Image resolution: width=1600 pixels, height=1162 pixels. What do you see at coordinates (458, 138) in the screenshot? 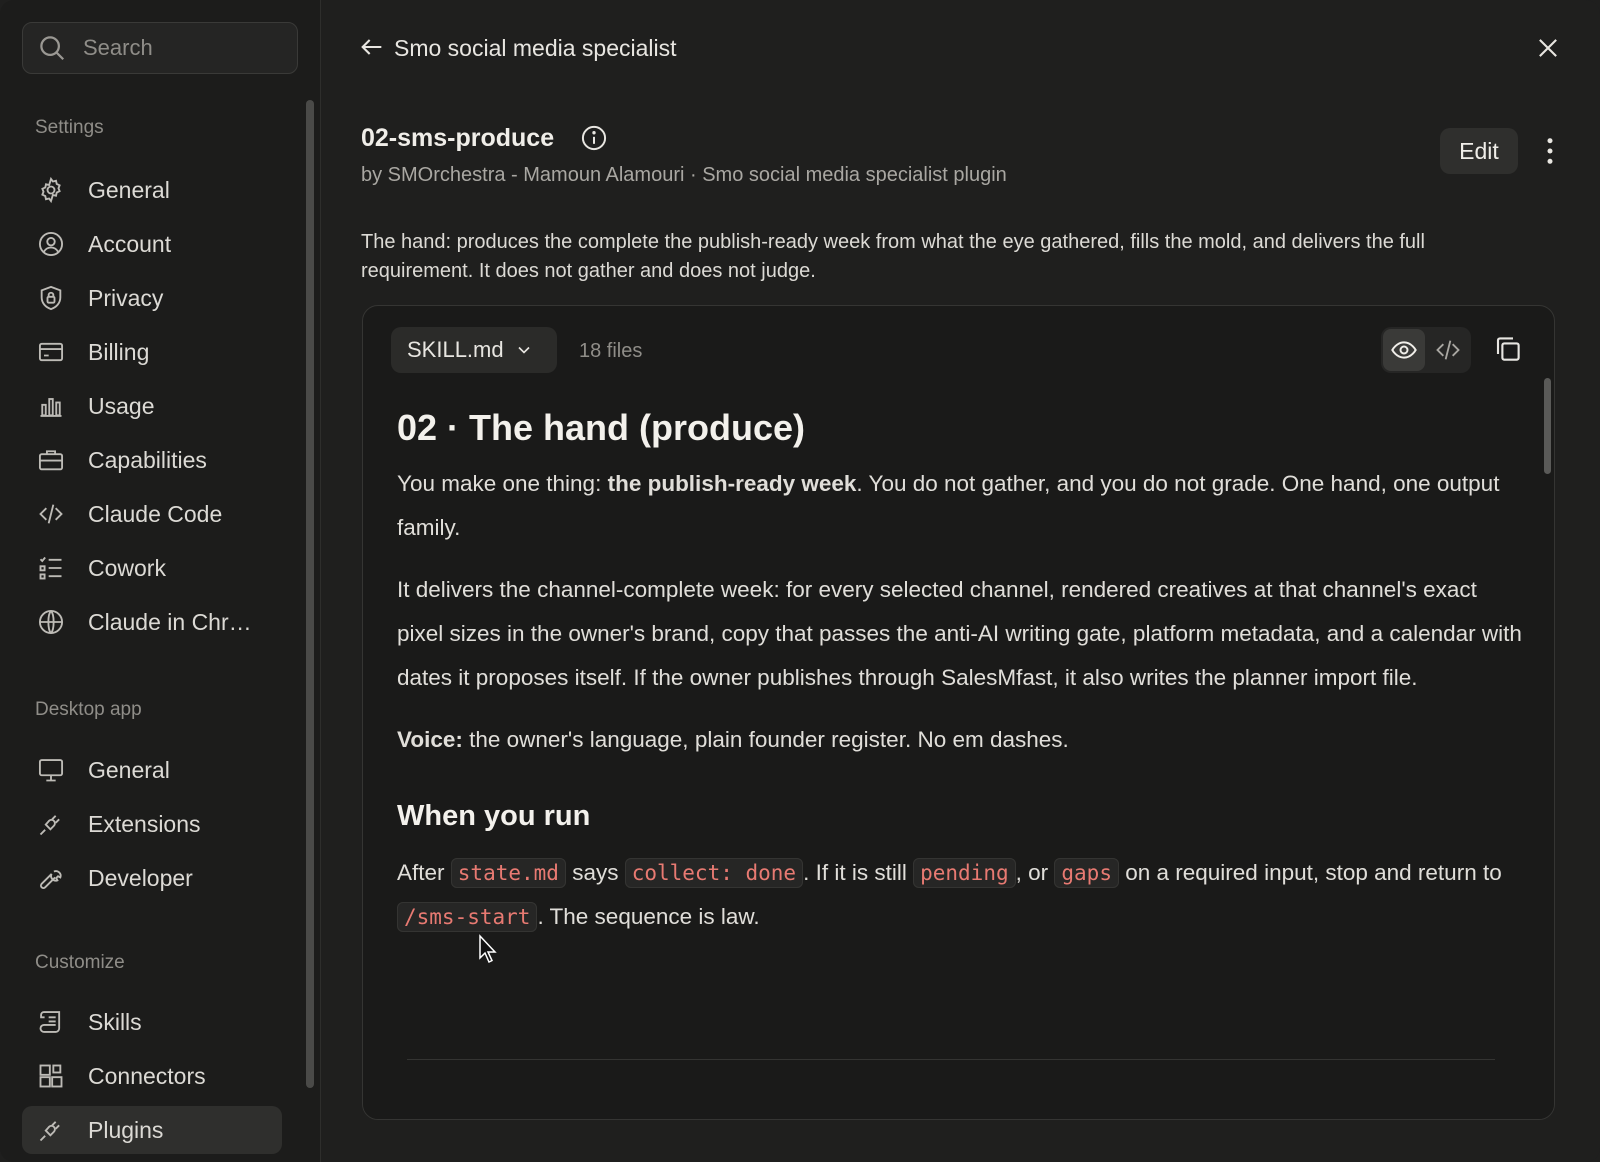
I see `skill-title: 02-sms-produce` at bounding box center [458, 138].